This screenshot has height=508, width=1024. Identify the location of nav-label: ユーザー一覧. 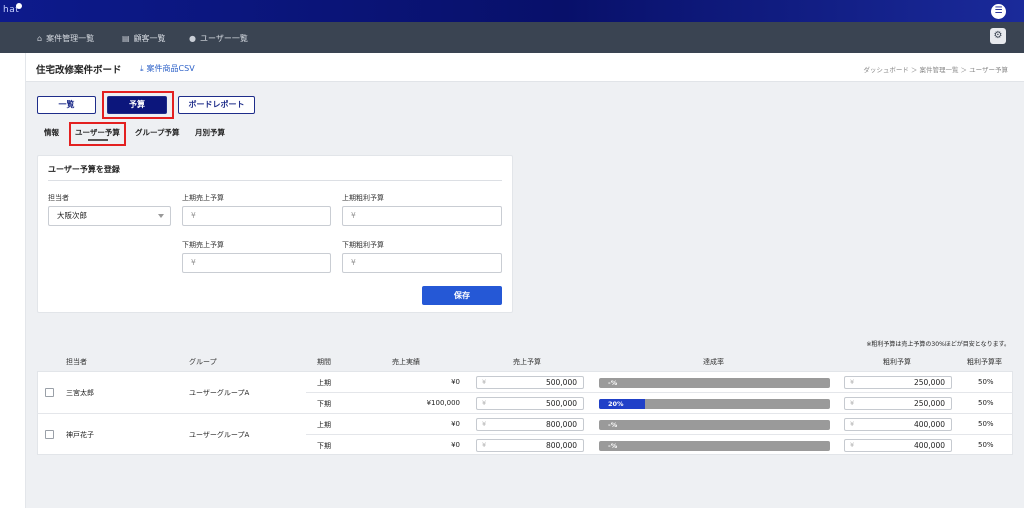
(223, 38).